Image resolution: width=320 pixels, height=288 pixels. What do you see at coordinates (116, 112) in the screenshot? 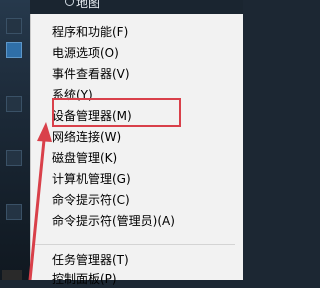
I see `highlight-box` at bounding box center [116, 112].